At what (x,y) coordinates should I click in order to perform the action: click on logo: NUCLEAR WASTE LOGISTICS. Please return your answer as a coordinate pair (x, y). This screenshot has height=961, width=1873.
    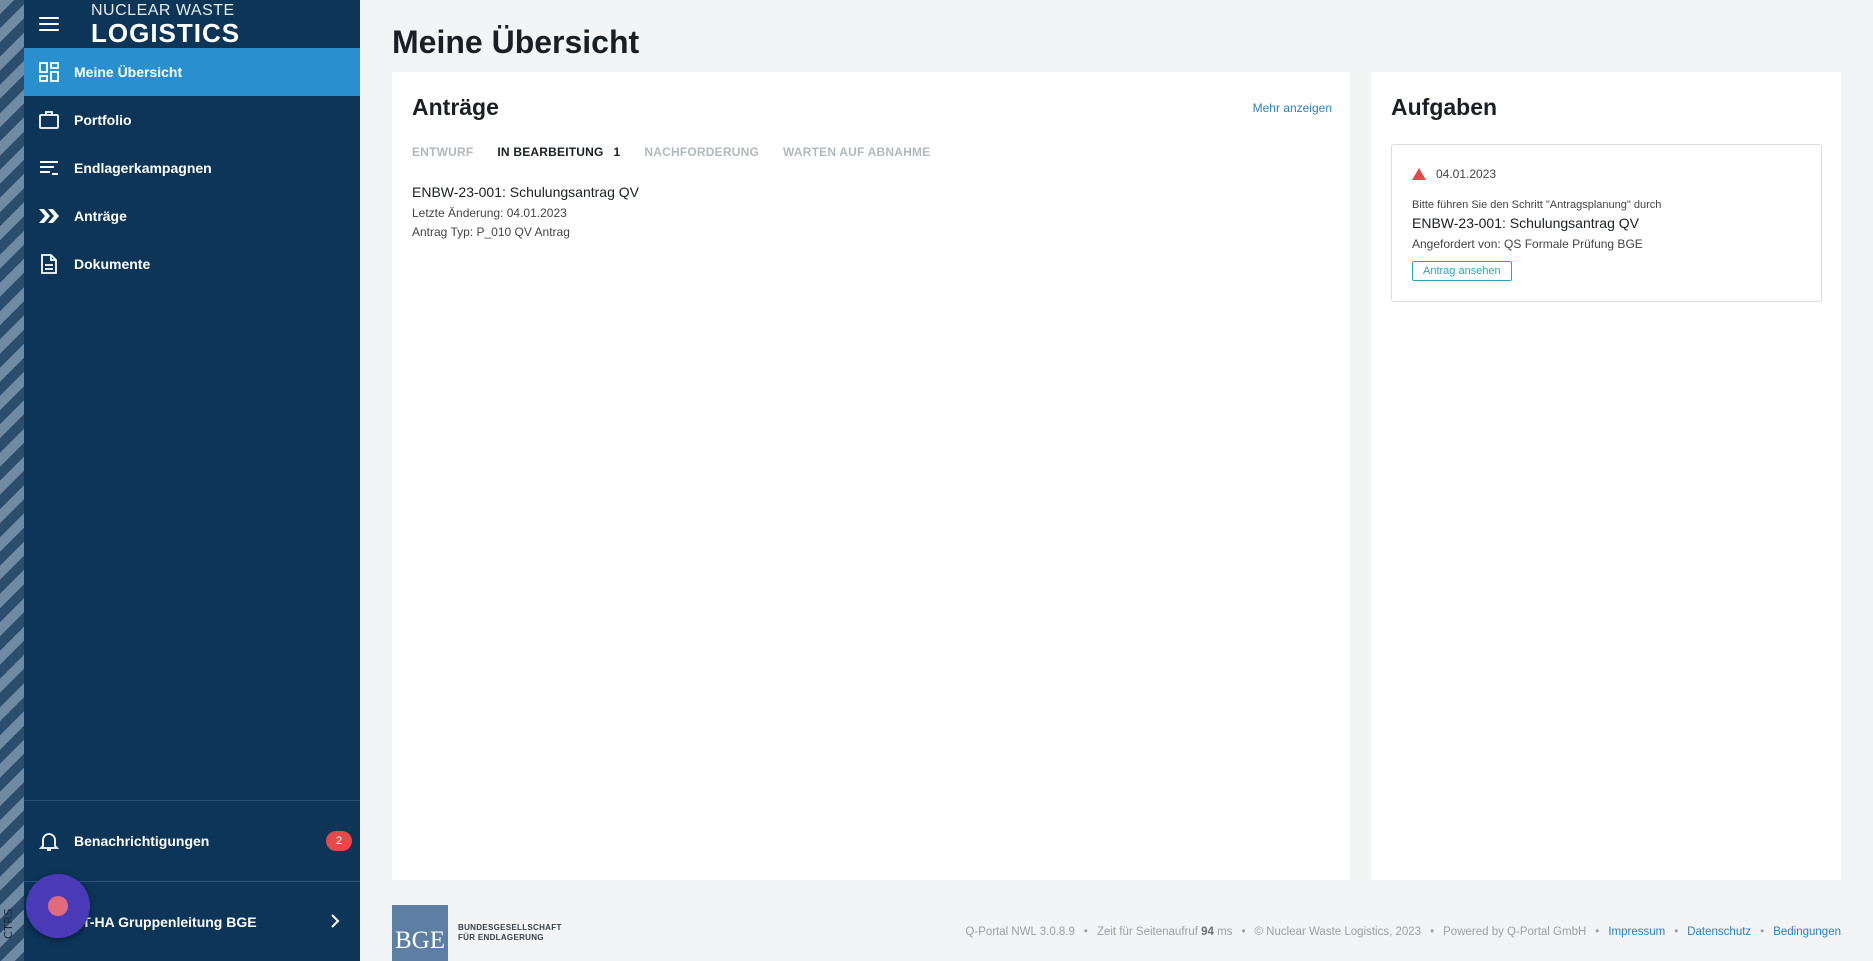
    Looking at the image, I should click on (166, 24).